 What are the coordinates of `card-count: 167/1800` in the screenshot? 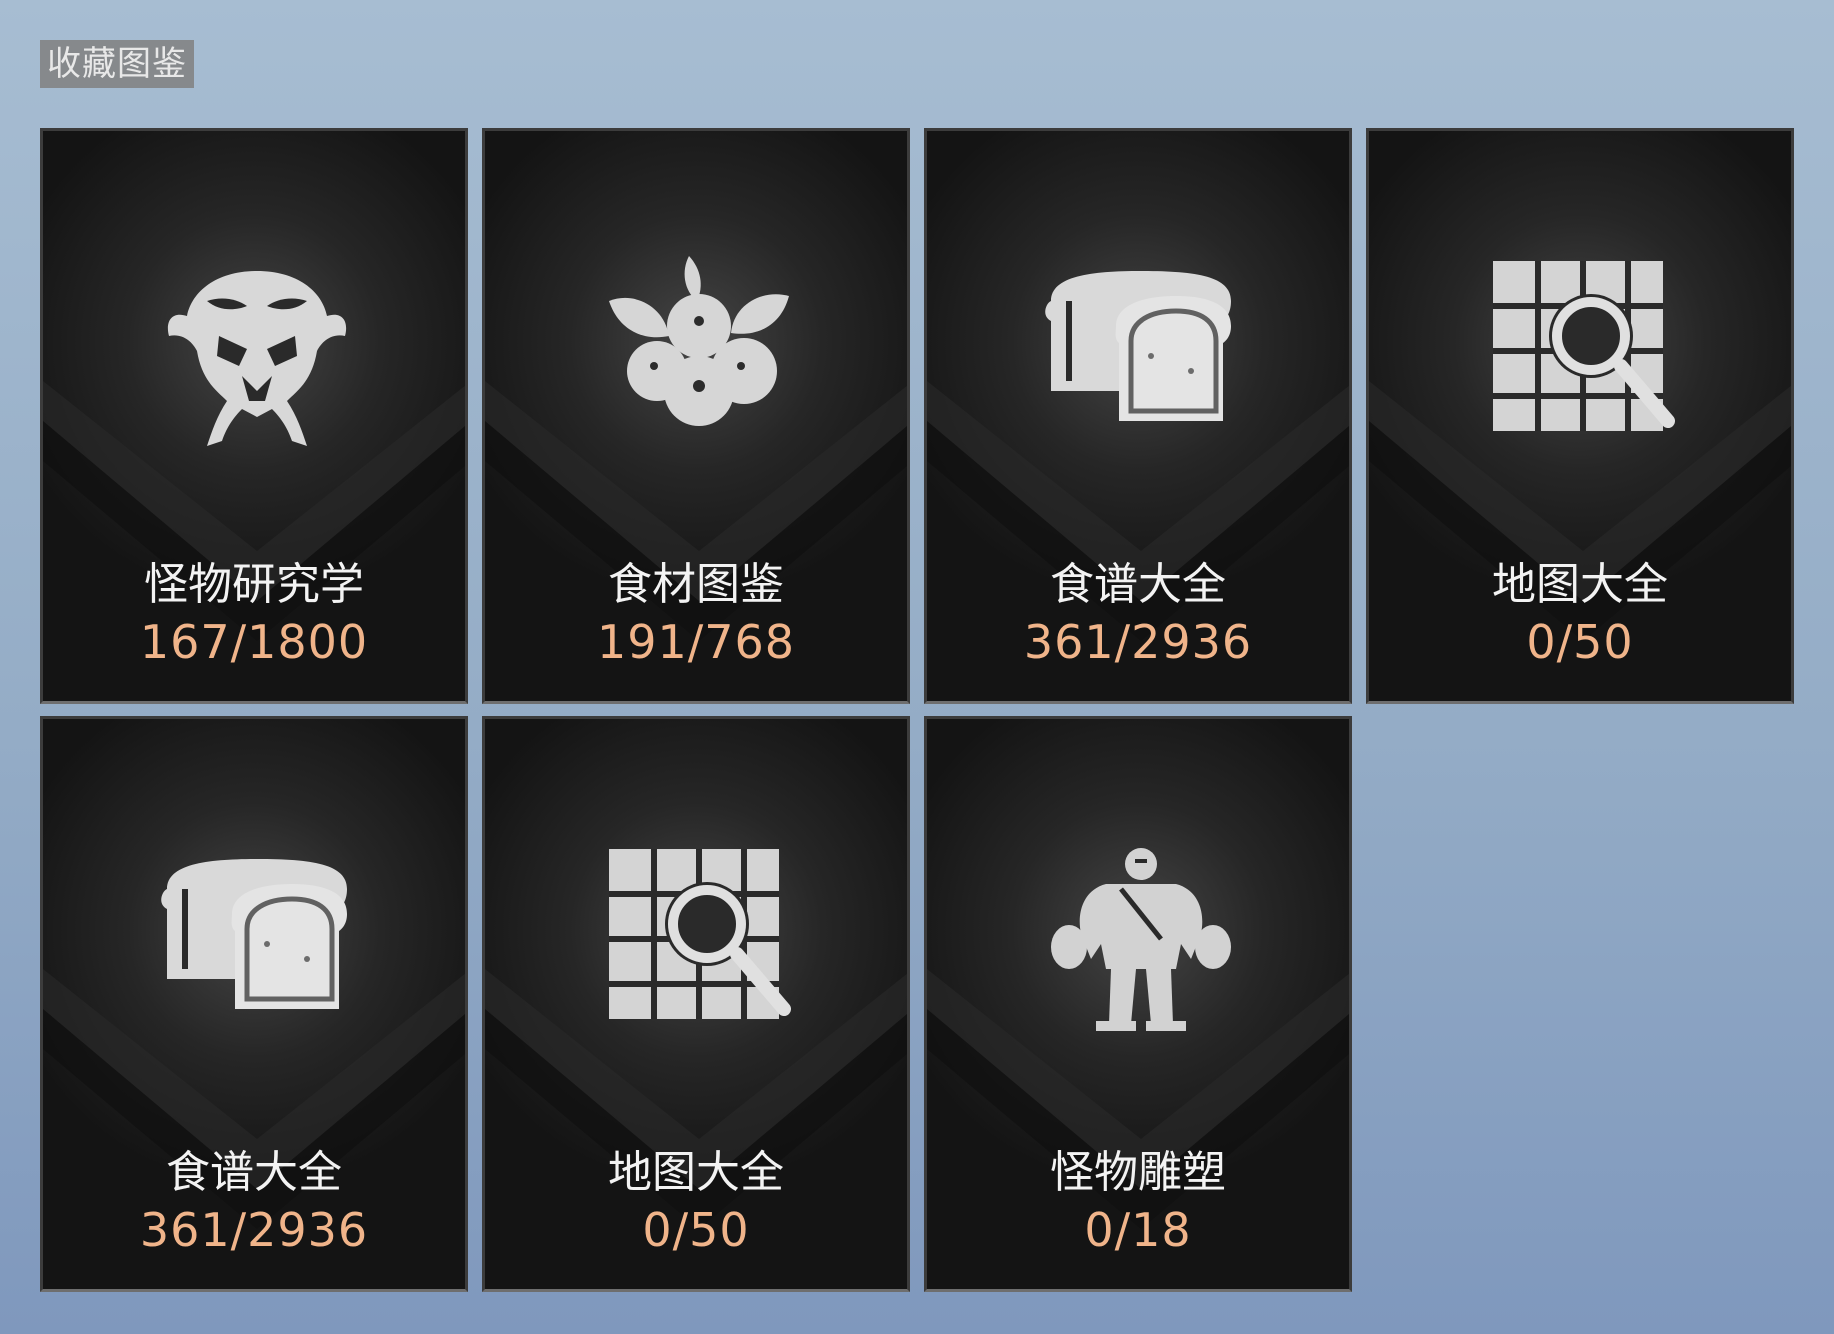 It's located at (254, 642).